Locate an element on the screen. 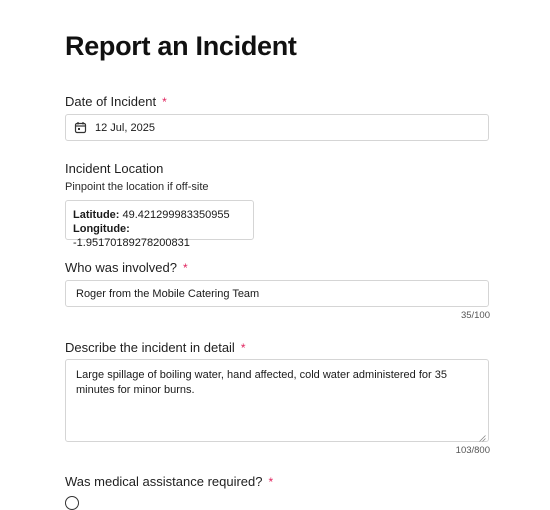 The height and width of the screenshot is (510, 550). resize-handle-icon is located at coordinates (482, 437).